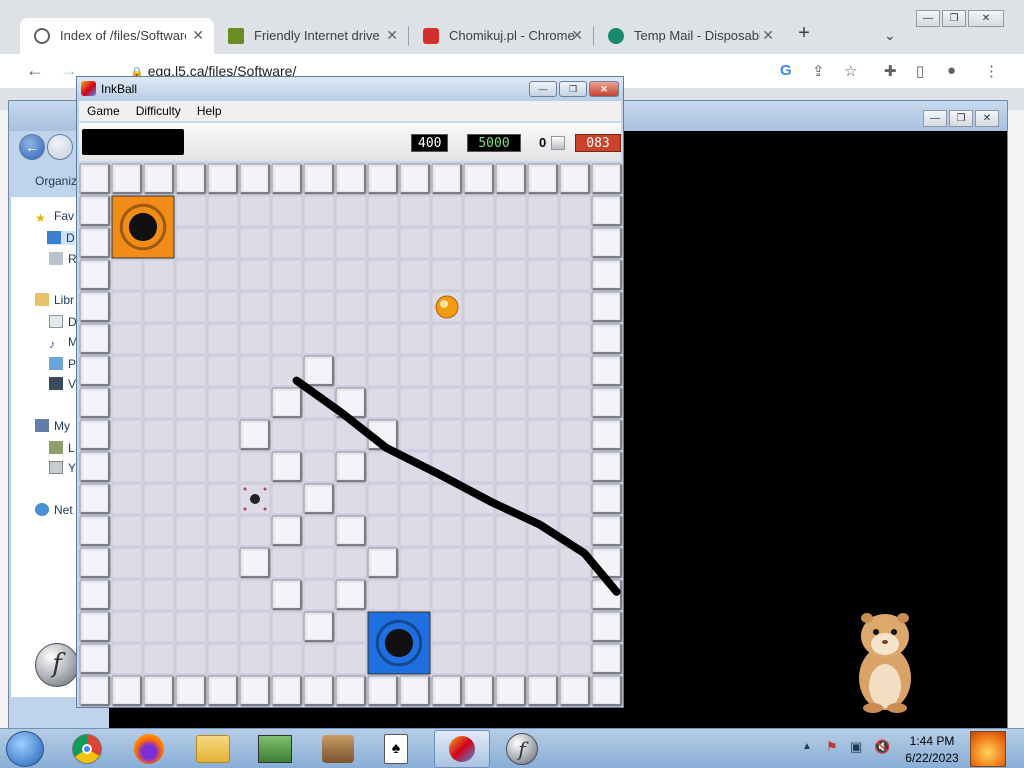  Describe the element at coordinates (311, 36) in the screenshot. I see `tab-friendly-drive: Friendly Internet drive - ✕` at that location.